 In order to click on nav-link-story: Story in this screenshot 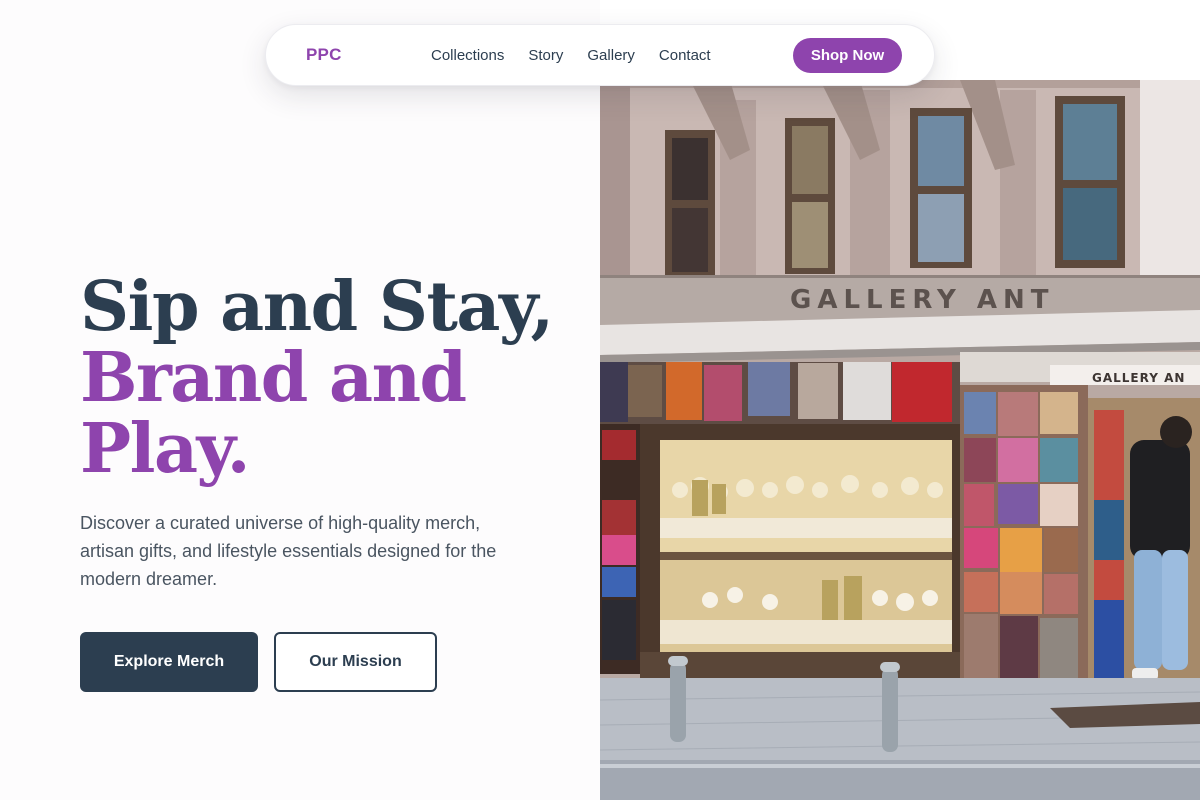, I will do `click(545, 55)`.